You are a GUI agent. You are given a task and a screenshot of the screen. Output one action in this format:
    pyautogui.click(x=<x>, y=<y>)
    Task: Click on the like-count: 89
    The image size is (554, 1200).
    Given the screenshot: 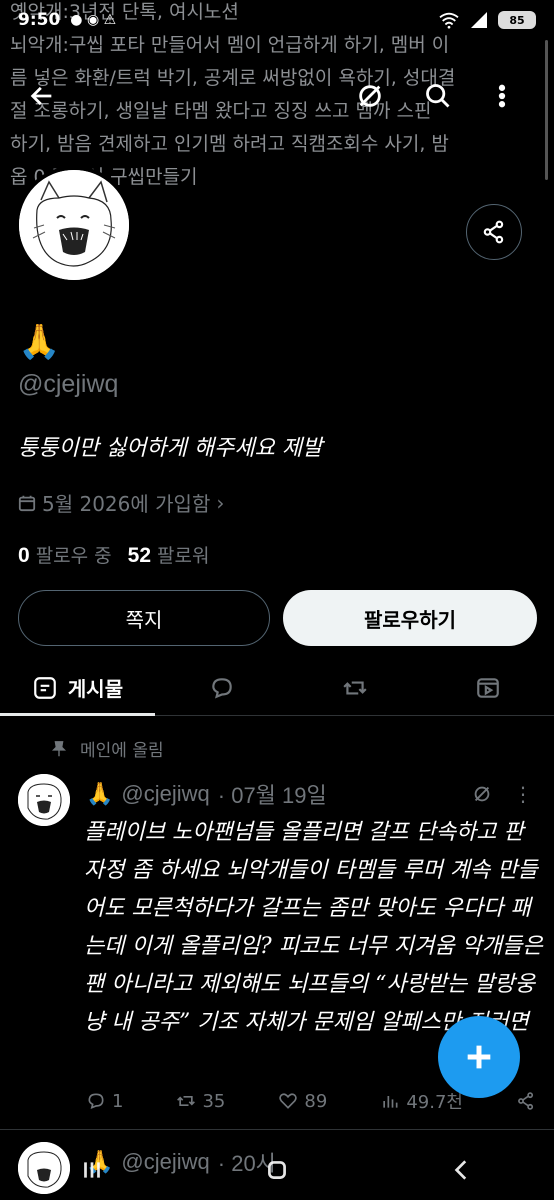 What is the action you would take?
    pyautogui.click(x=316, y=1101)
    